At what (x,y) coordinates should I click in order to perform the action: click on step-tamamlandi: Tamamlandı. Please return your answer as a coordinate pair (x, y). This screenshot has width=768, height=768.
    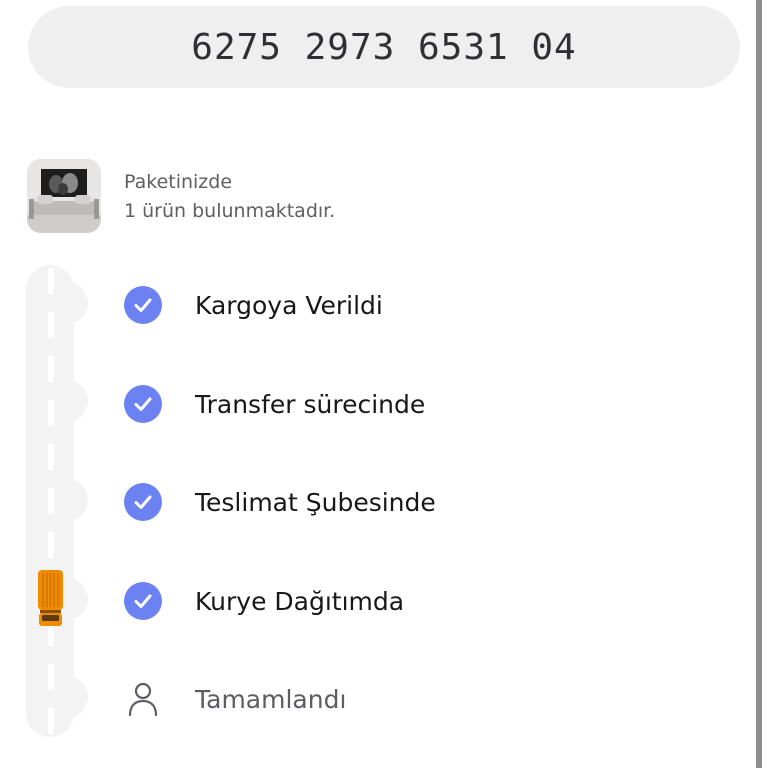
    Looking at the image, I should click on (235, 699).